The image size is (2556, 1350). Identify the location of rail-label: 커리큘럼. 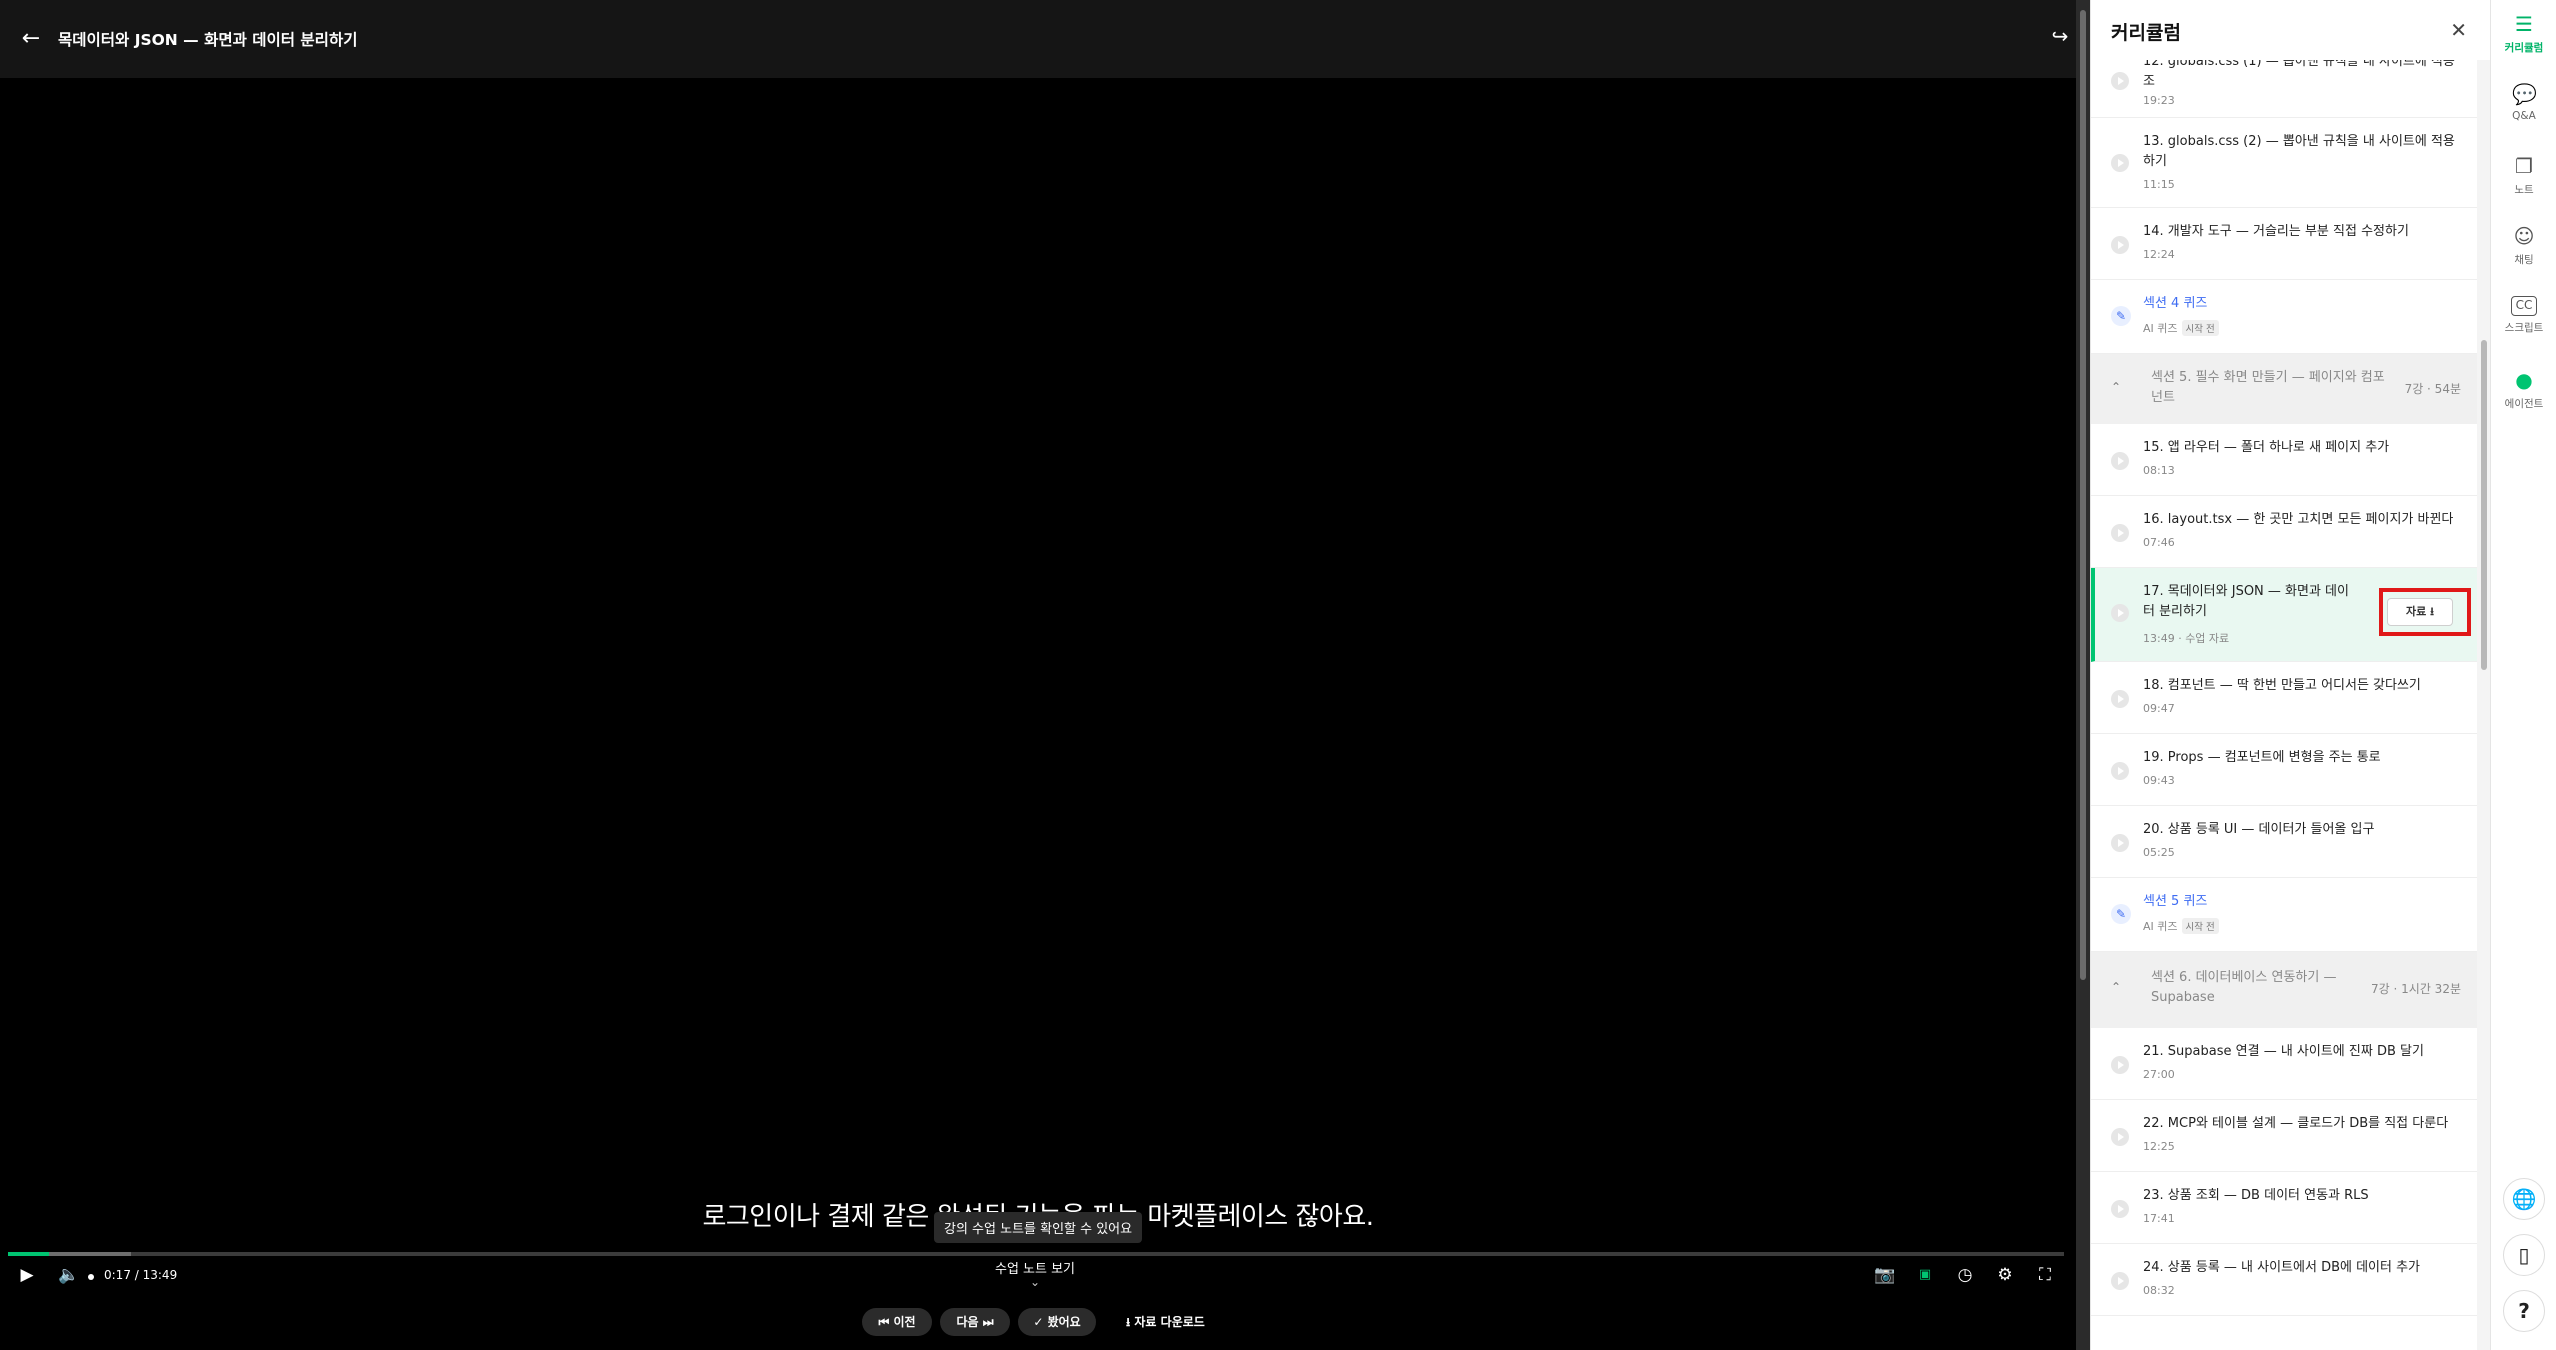
(2524, 48).